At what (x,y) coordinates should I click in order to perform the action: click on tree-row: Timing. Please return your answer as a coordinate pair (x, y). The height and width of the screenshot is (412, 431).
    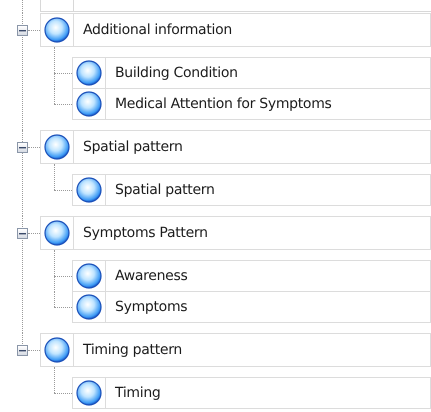
    Looking at the image, I should click on (251, 393).